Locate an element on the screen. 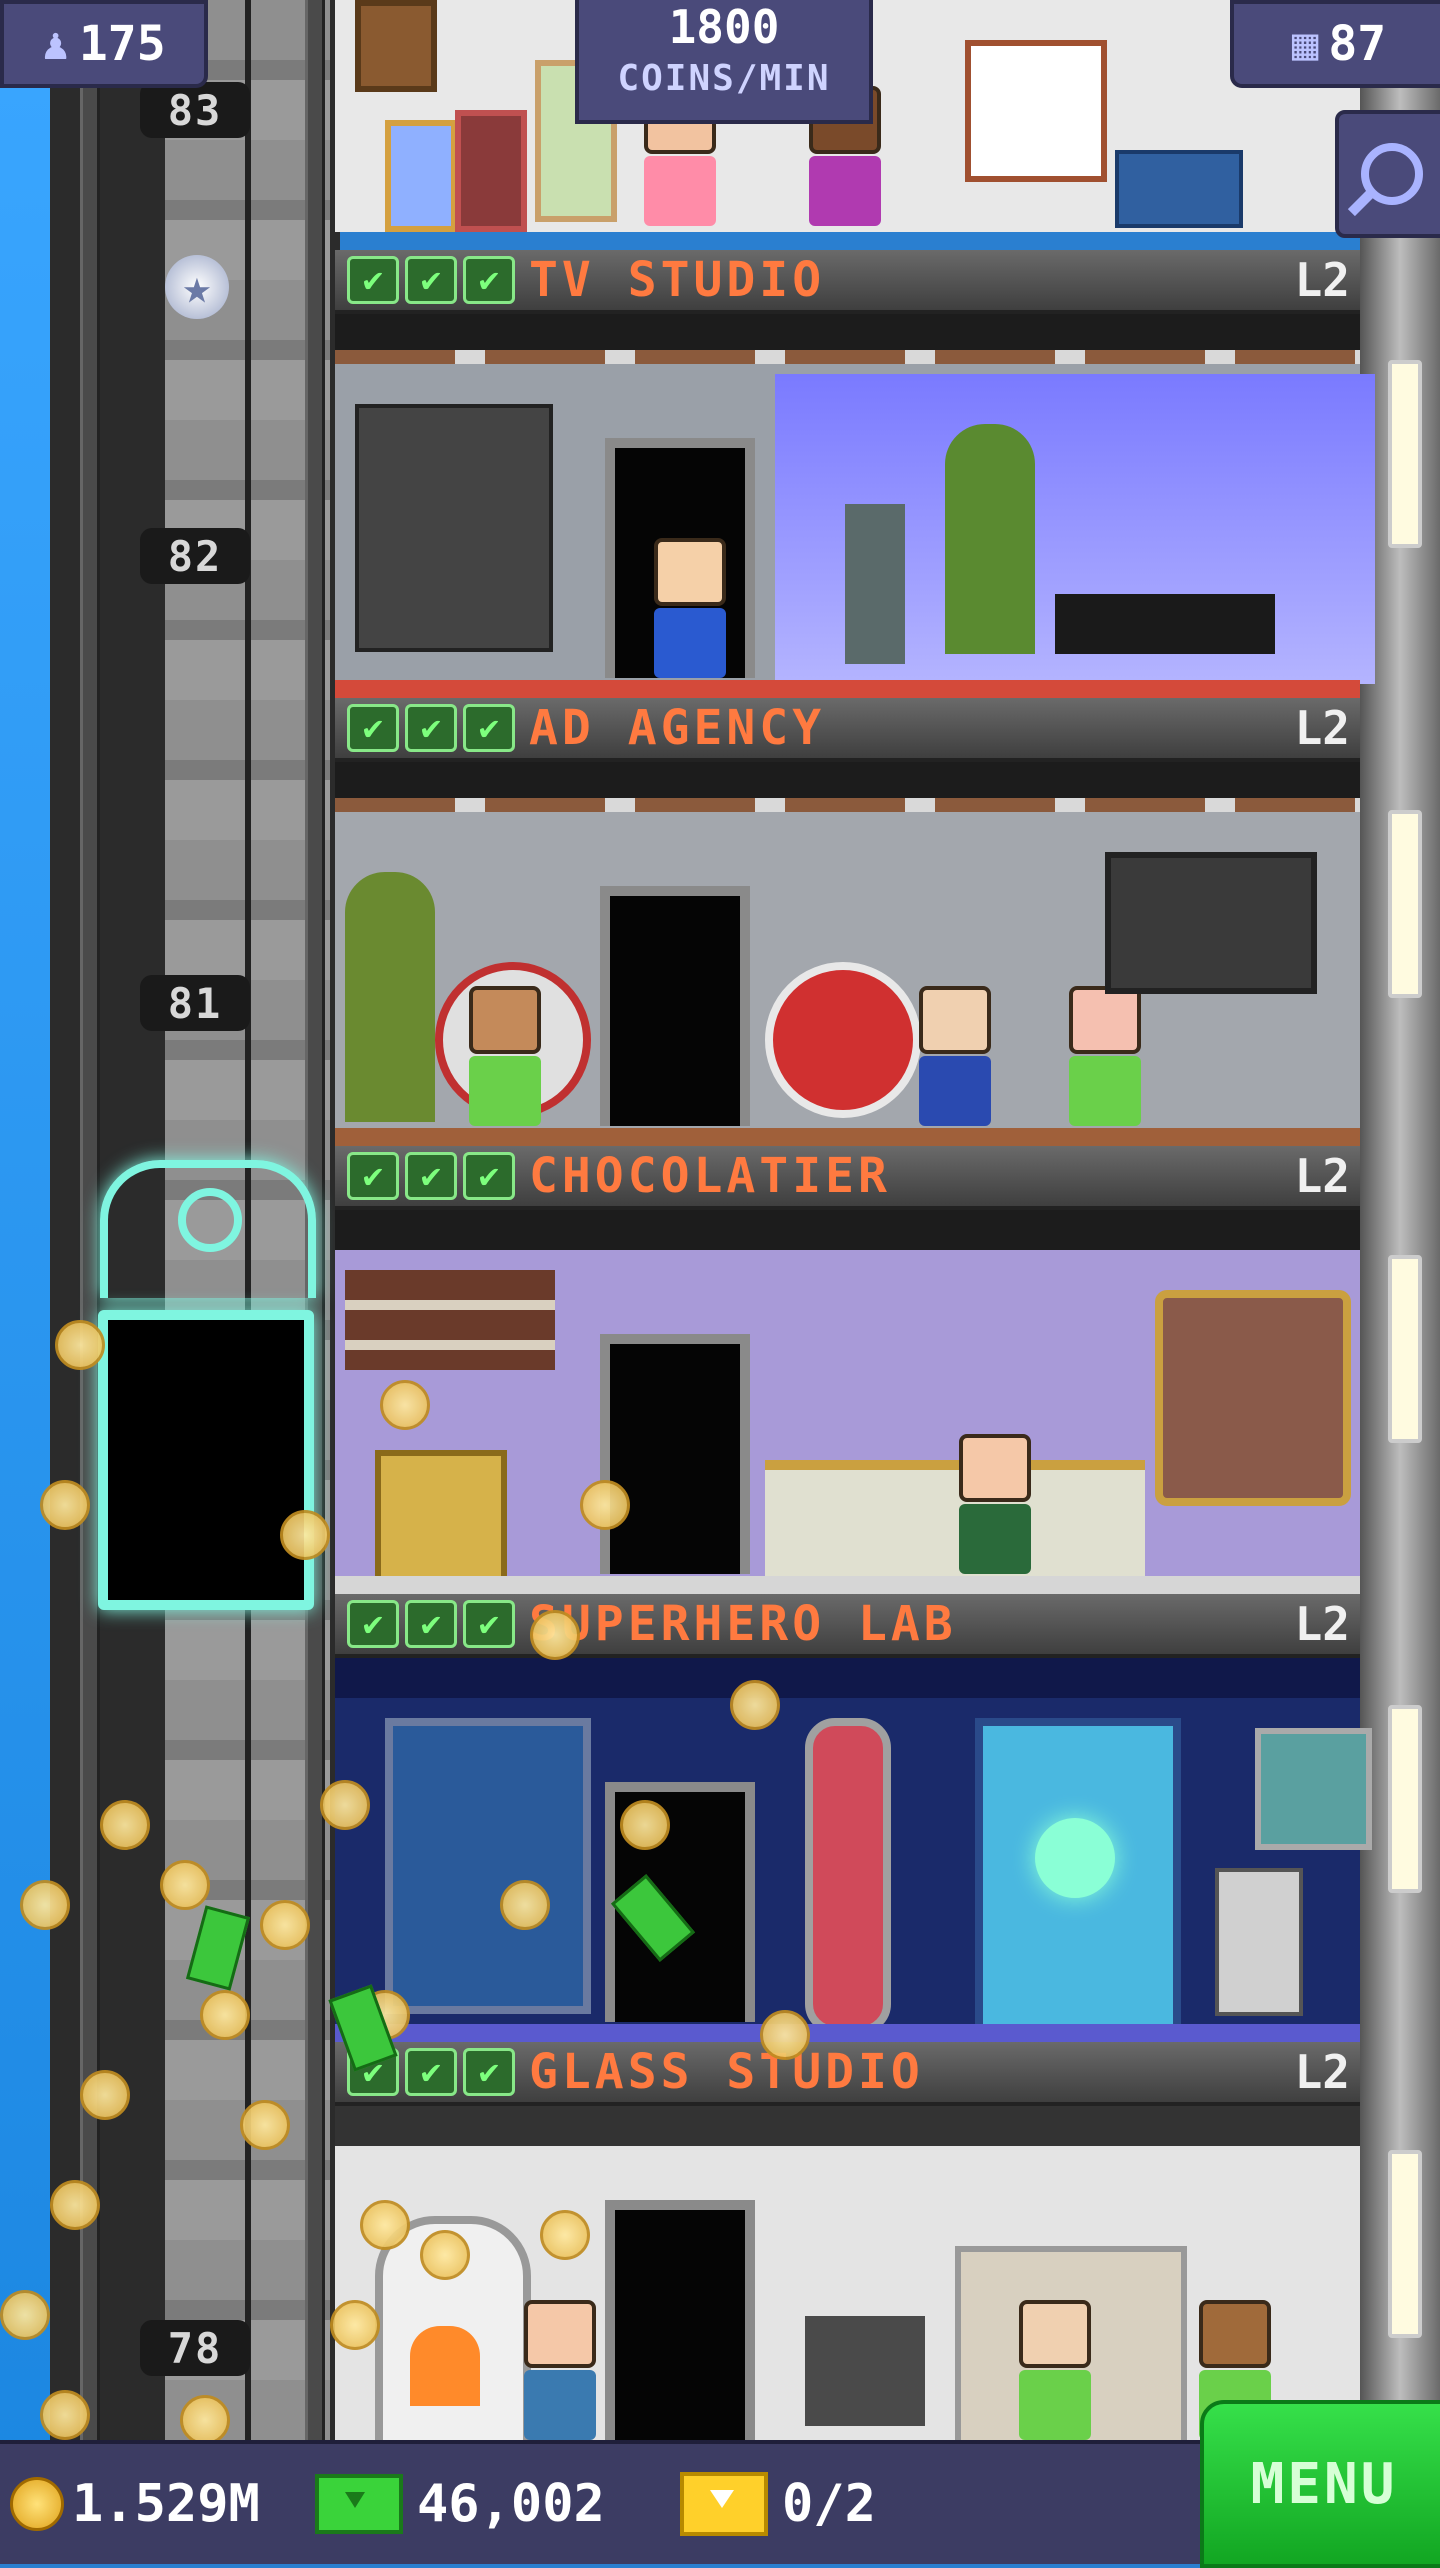 This screenshot has height=2568, width=1440. fire-icon is located at coordinates (445, 2366).